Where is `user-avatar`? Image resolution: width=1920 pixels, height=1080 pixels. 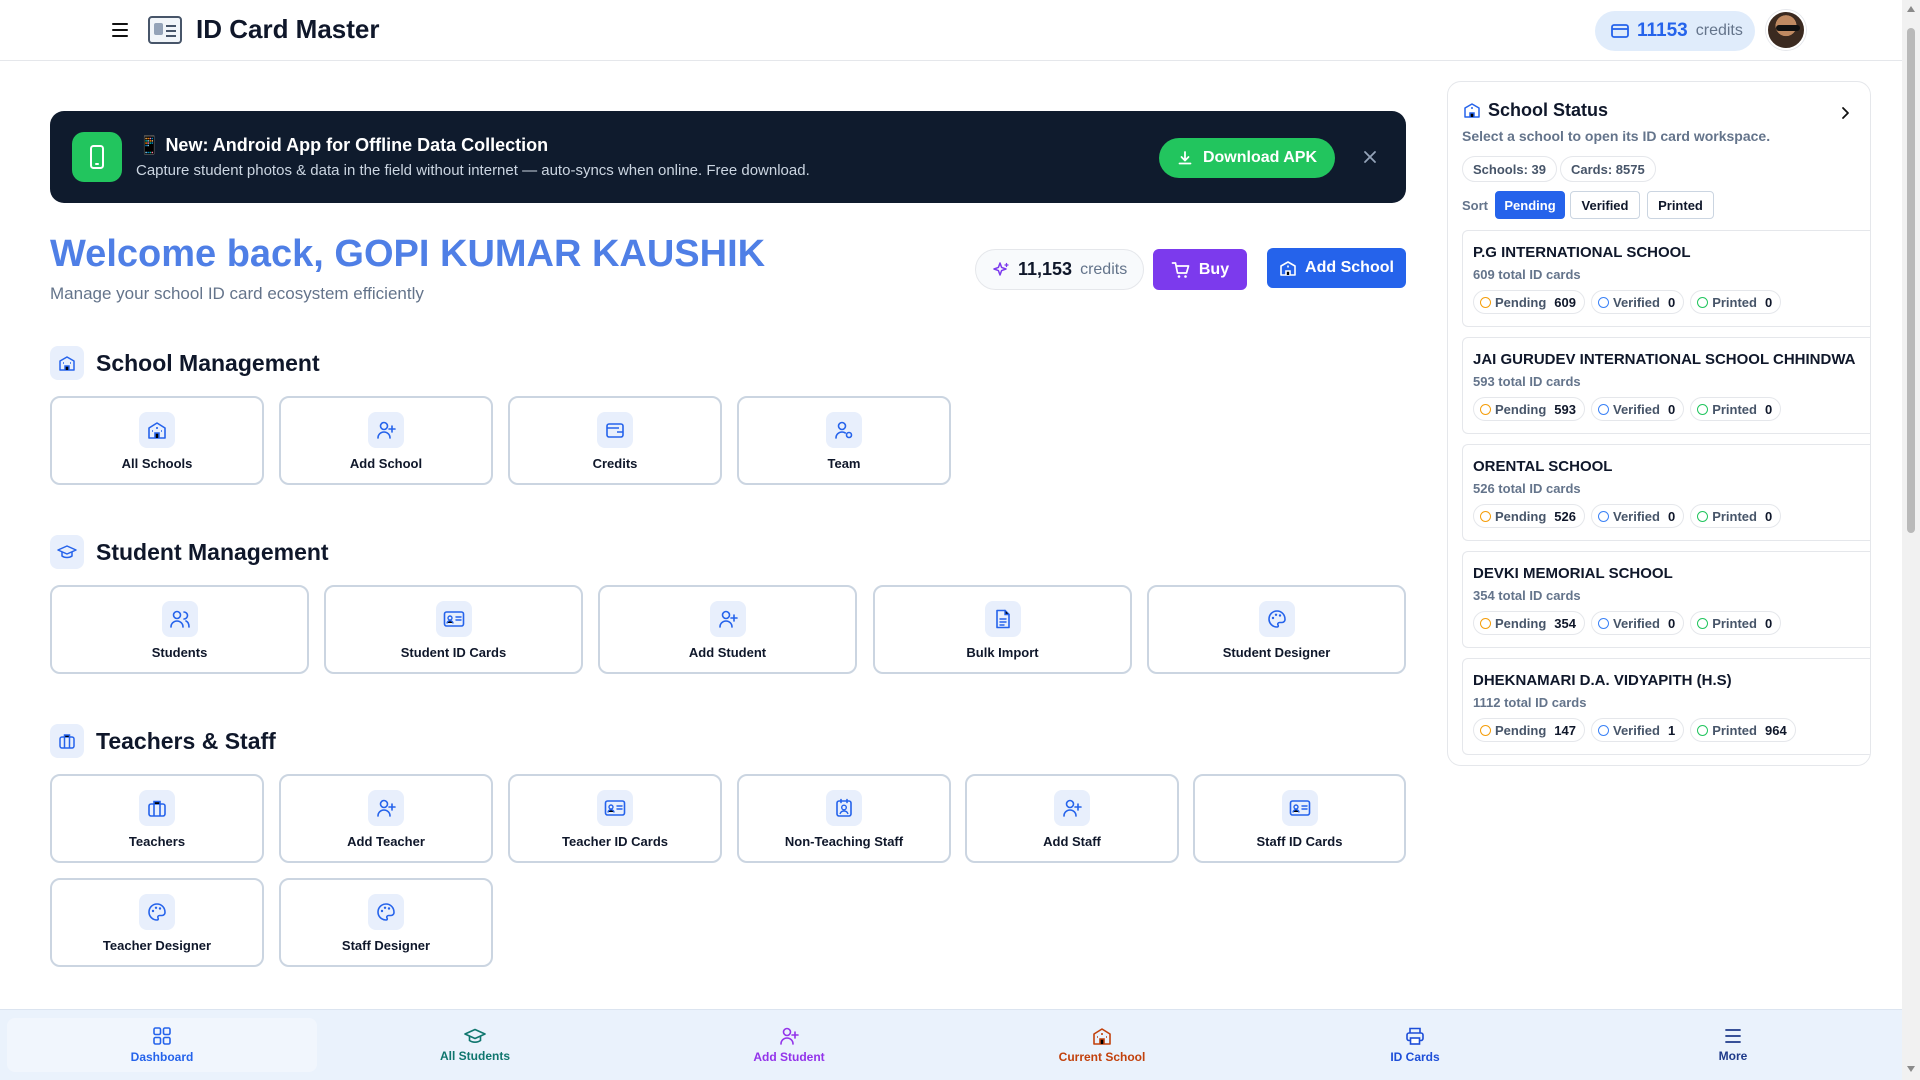 user-avatar is located at coordinates (1786, 30).